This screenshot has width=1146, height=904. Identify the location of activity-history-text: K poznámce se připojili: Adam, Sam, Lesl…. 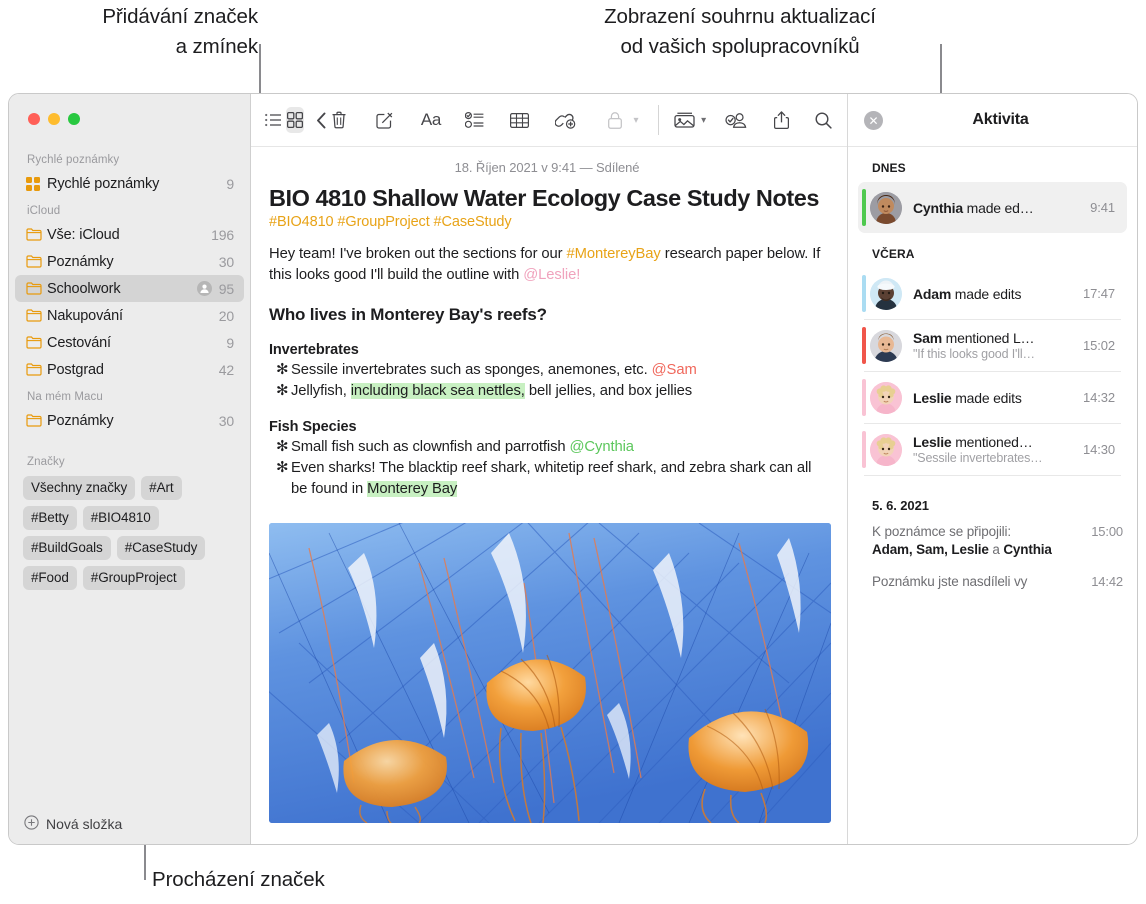
(981, 541).